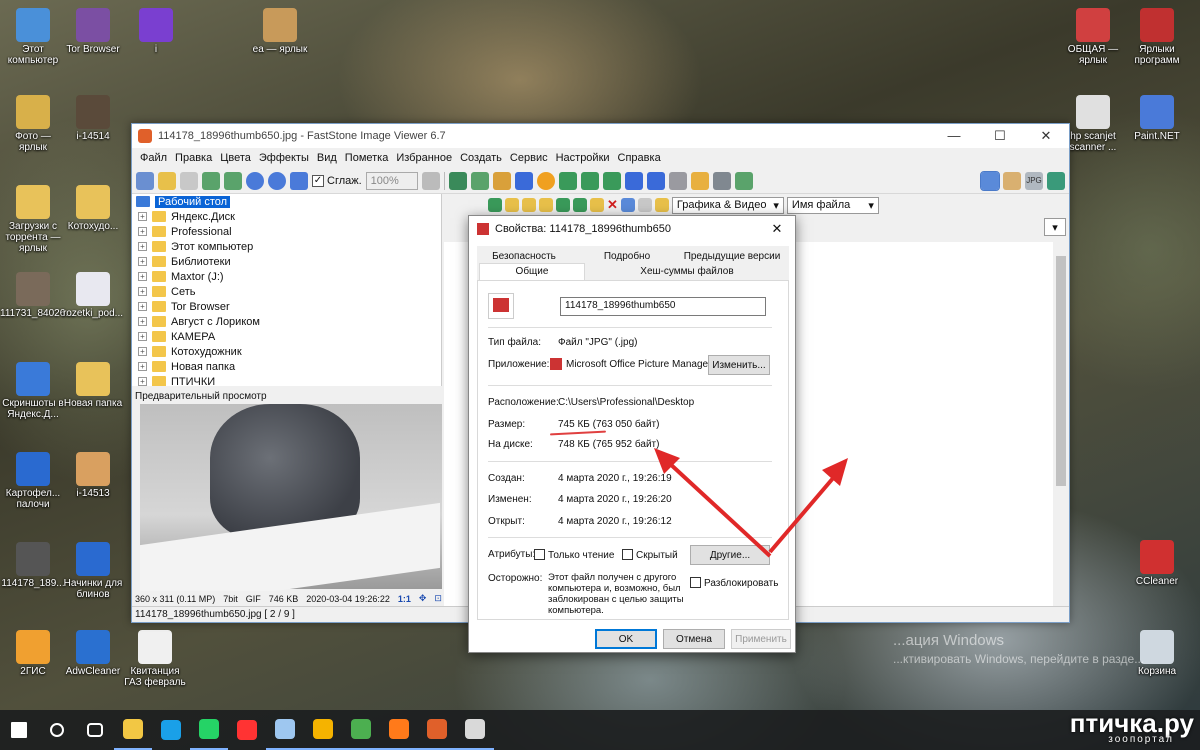  I want to click on explorer-icon, so click(133, 729).